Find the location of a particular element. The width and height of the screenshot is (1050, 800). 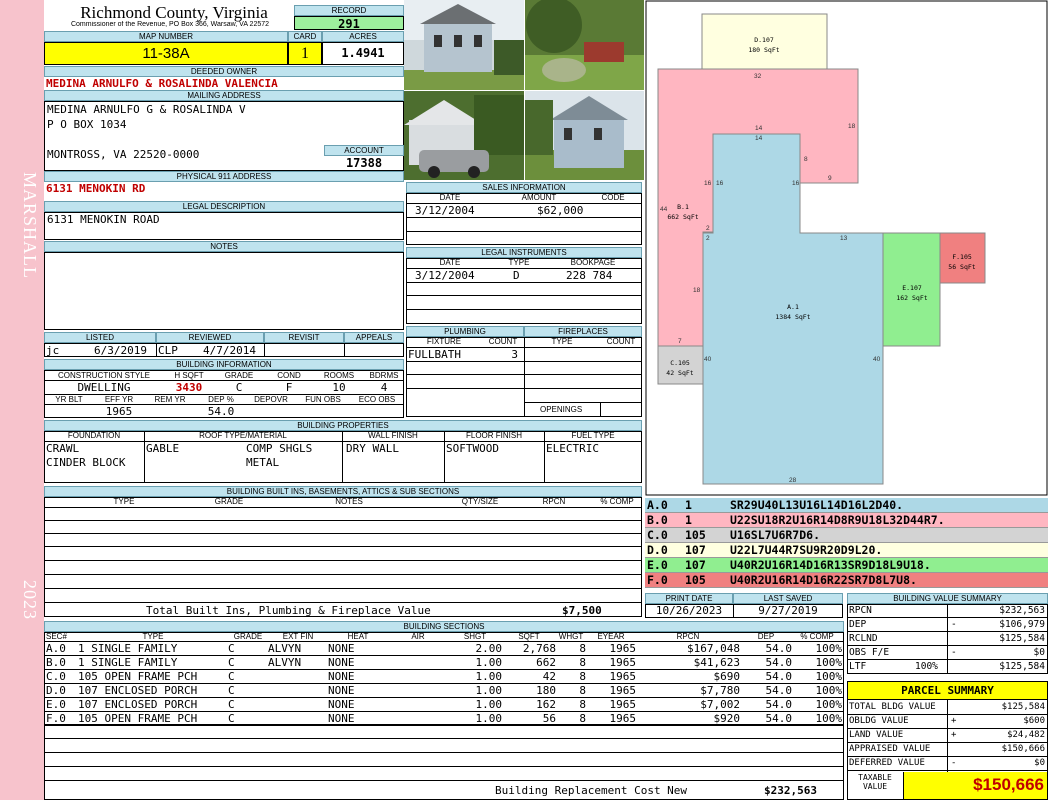

county-title: Richmond County, Virginia is located at coordinates (174, 12).